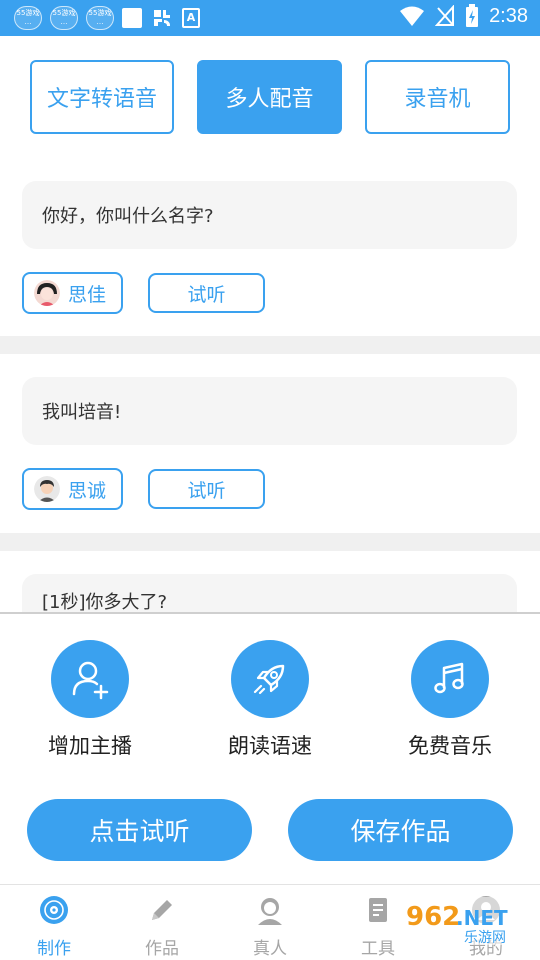 The height and width of the screenshot is (960, 540). What do you see at coordinates (87, 294) in the screenshot?
I see `speaker-name: 思佳` at bounding box center [87, 294].